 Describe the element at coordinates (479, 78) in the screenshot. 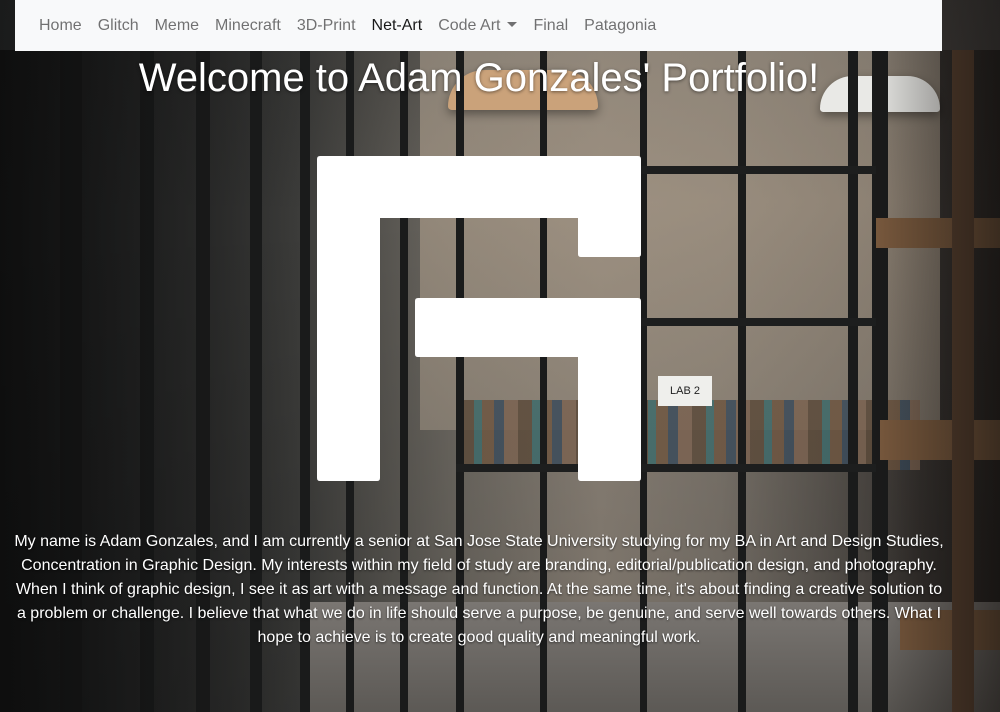

I see `page-title: Welcome to Adam Gonzales' Portfolio!` at that location.